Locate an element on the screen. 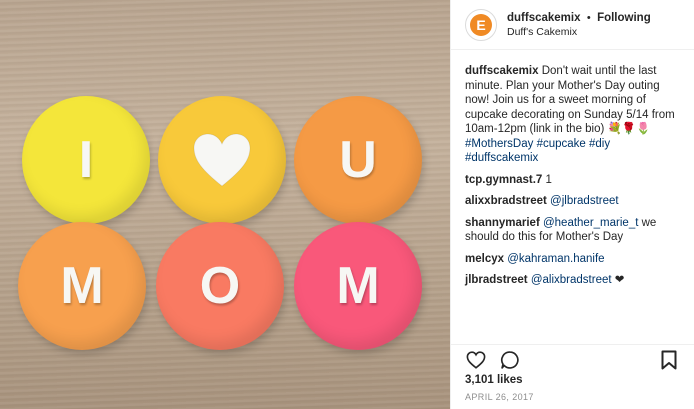 Image resolution: width=694 pixels, height=409 pixels. post-date: APRIL 26, 2017 is located at coordinates (499, 397).